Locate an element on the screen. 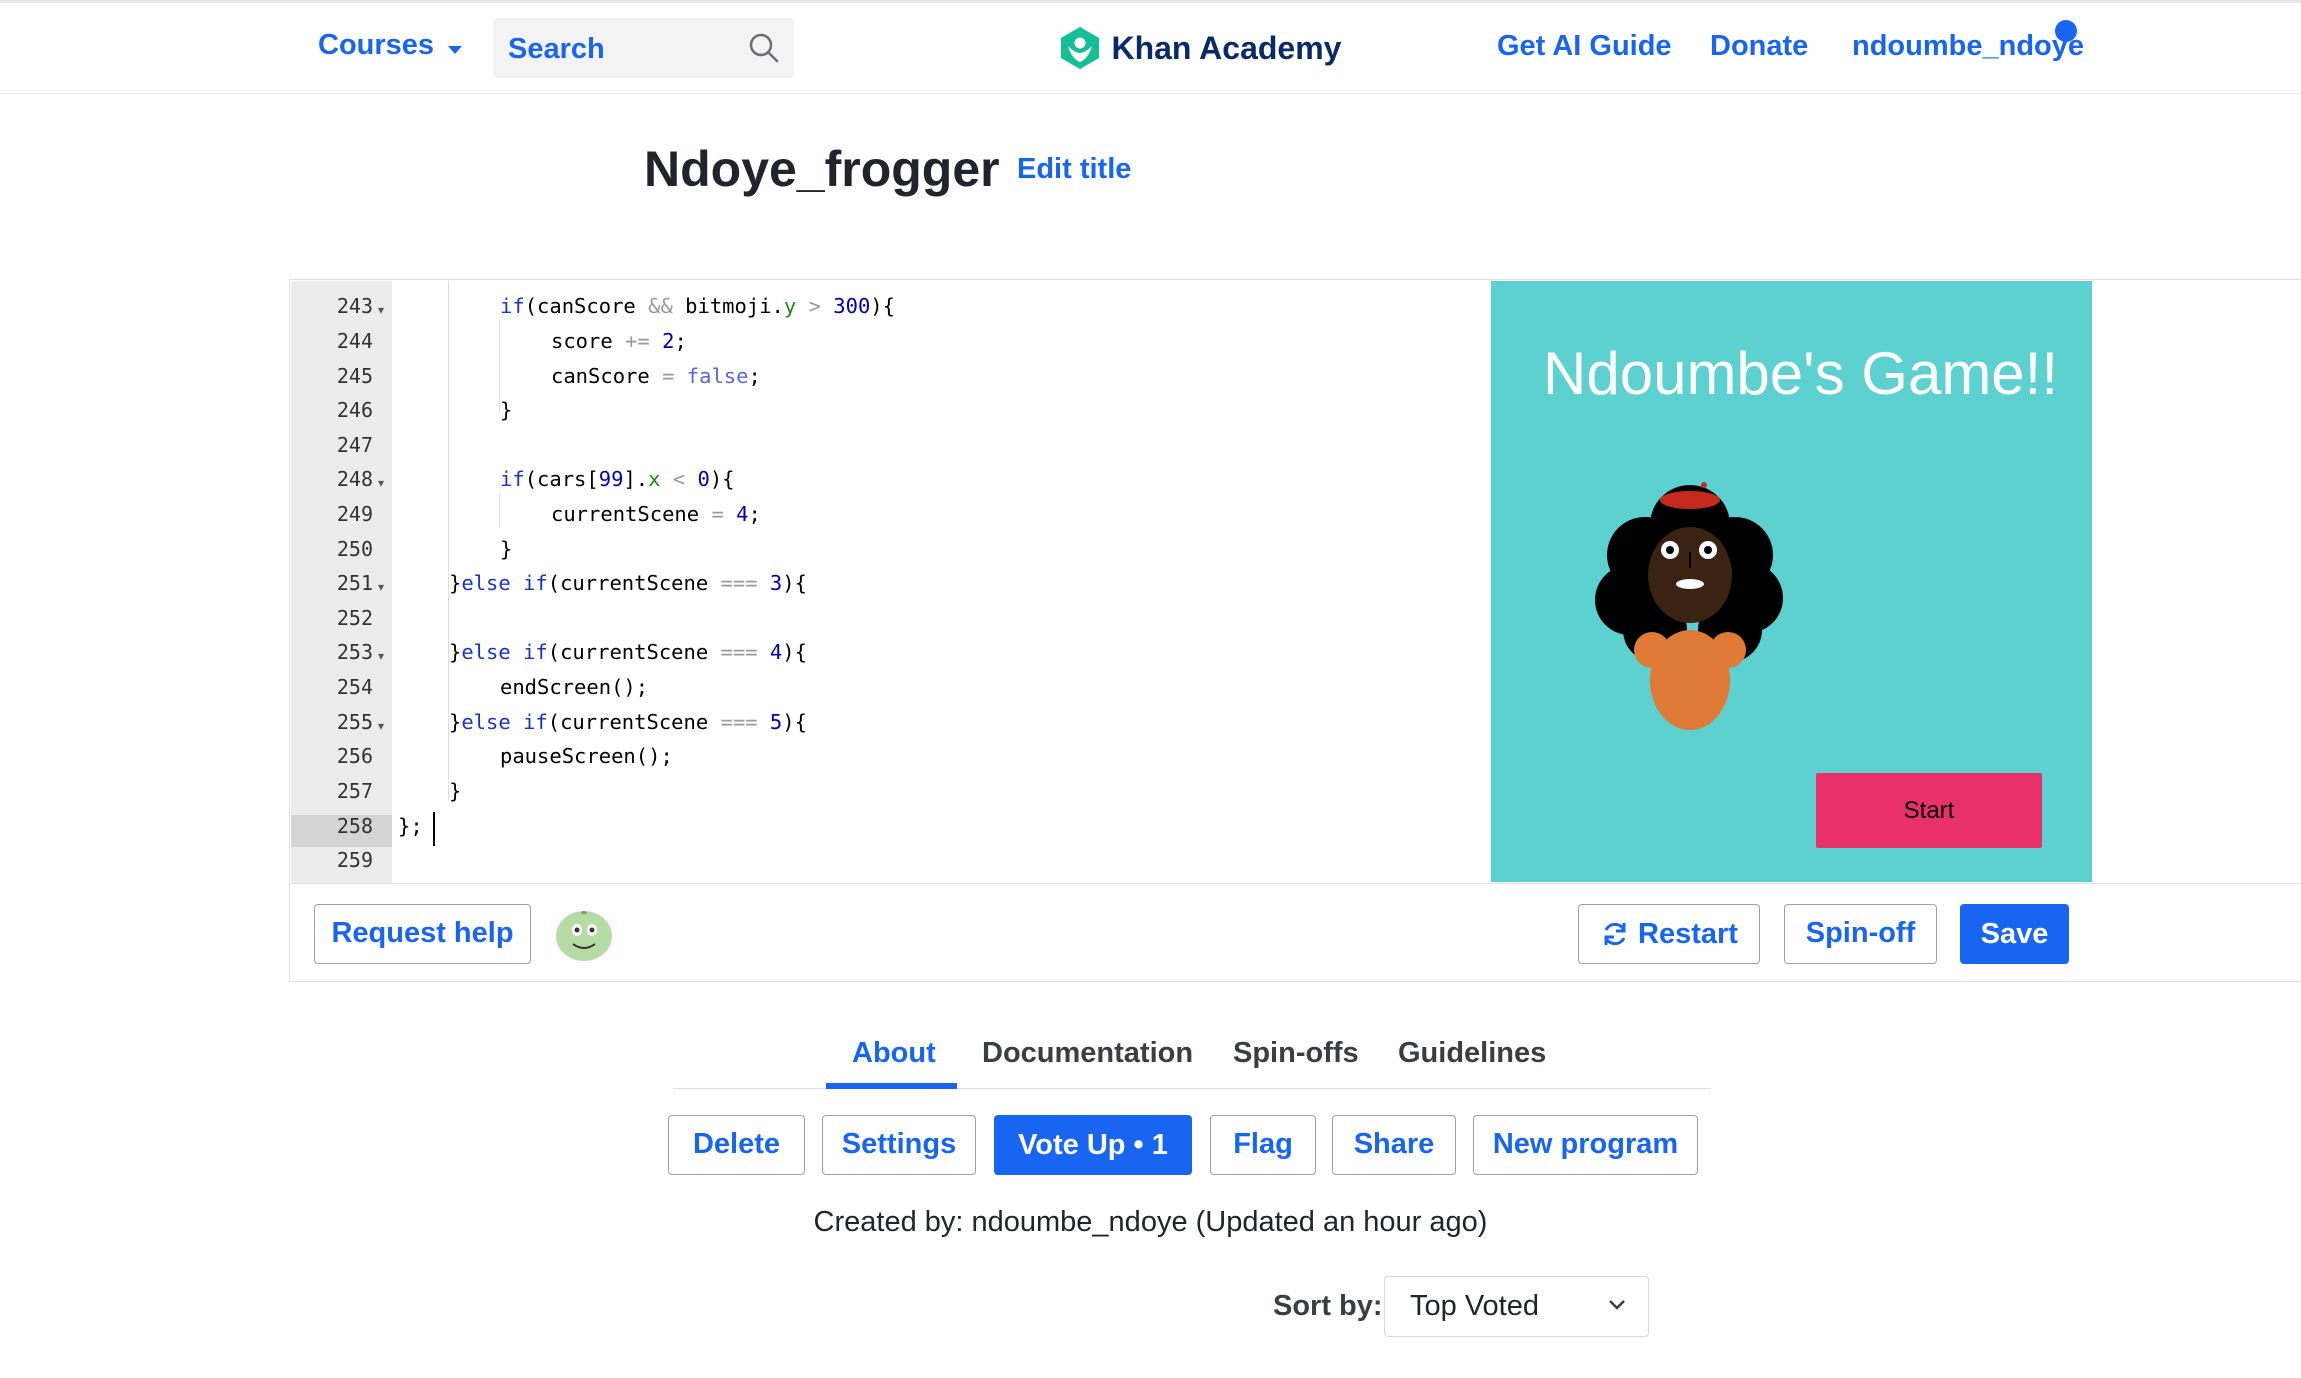 The width and height of the screenshot is (2301, 1378). save-button: Save is located at coordinates (2014, 934).